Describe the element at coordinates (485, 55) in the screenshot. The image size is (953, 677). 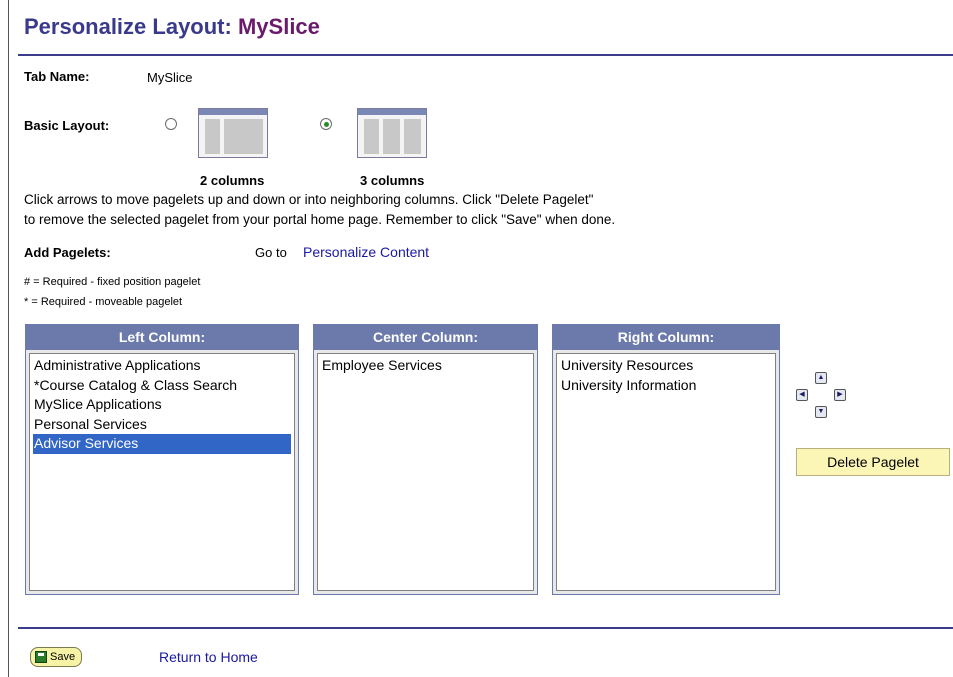
I see `title-divider` at that location.